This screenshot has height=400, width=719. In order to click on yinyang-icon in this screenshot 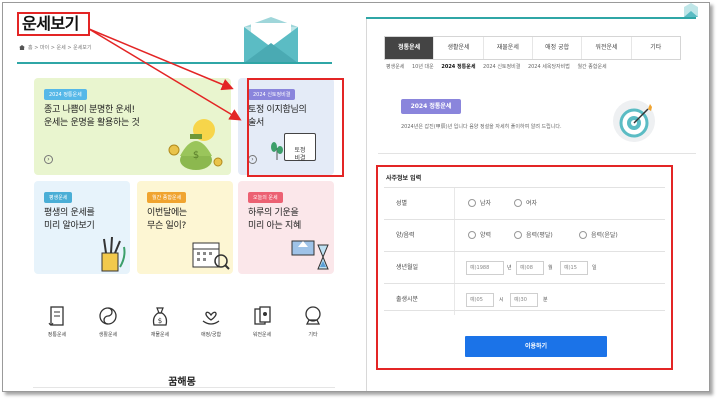, I will do `click(108, 316)`.